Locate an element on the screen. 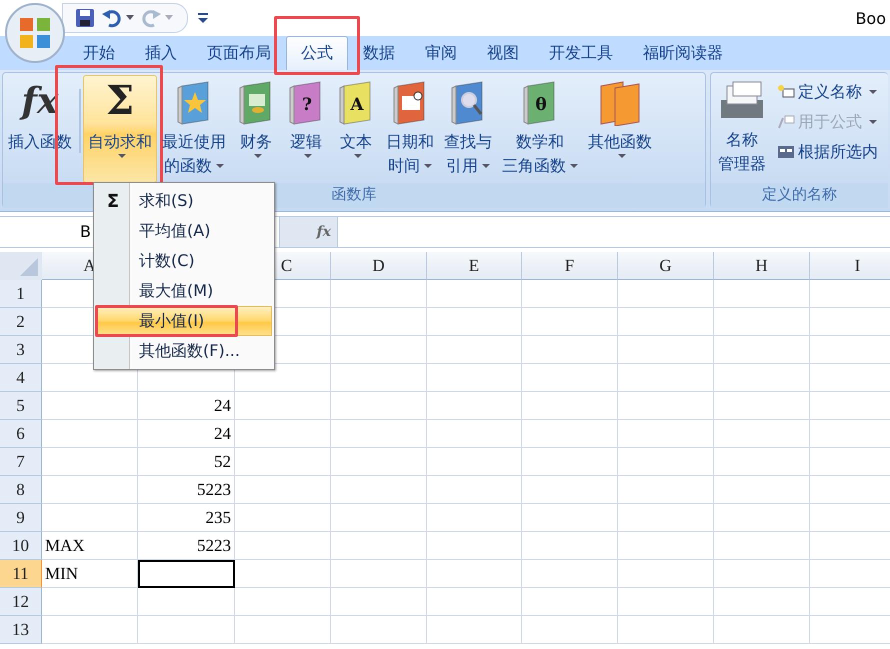 Image resolution: width=890 pixels, height=649 pixels. row-header: 7 is located at coordinates (21, 462).